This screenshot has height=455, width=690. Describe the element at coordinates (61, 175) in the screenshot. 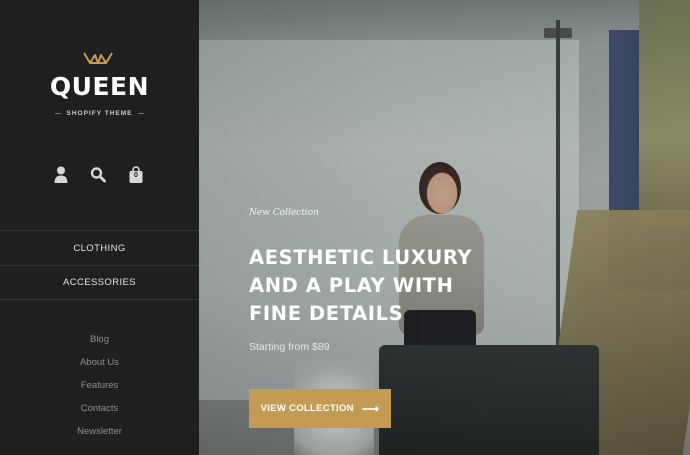

I see `user-icon` at that location.